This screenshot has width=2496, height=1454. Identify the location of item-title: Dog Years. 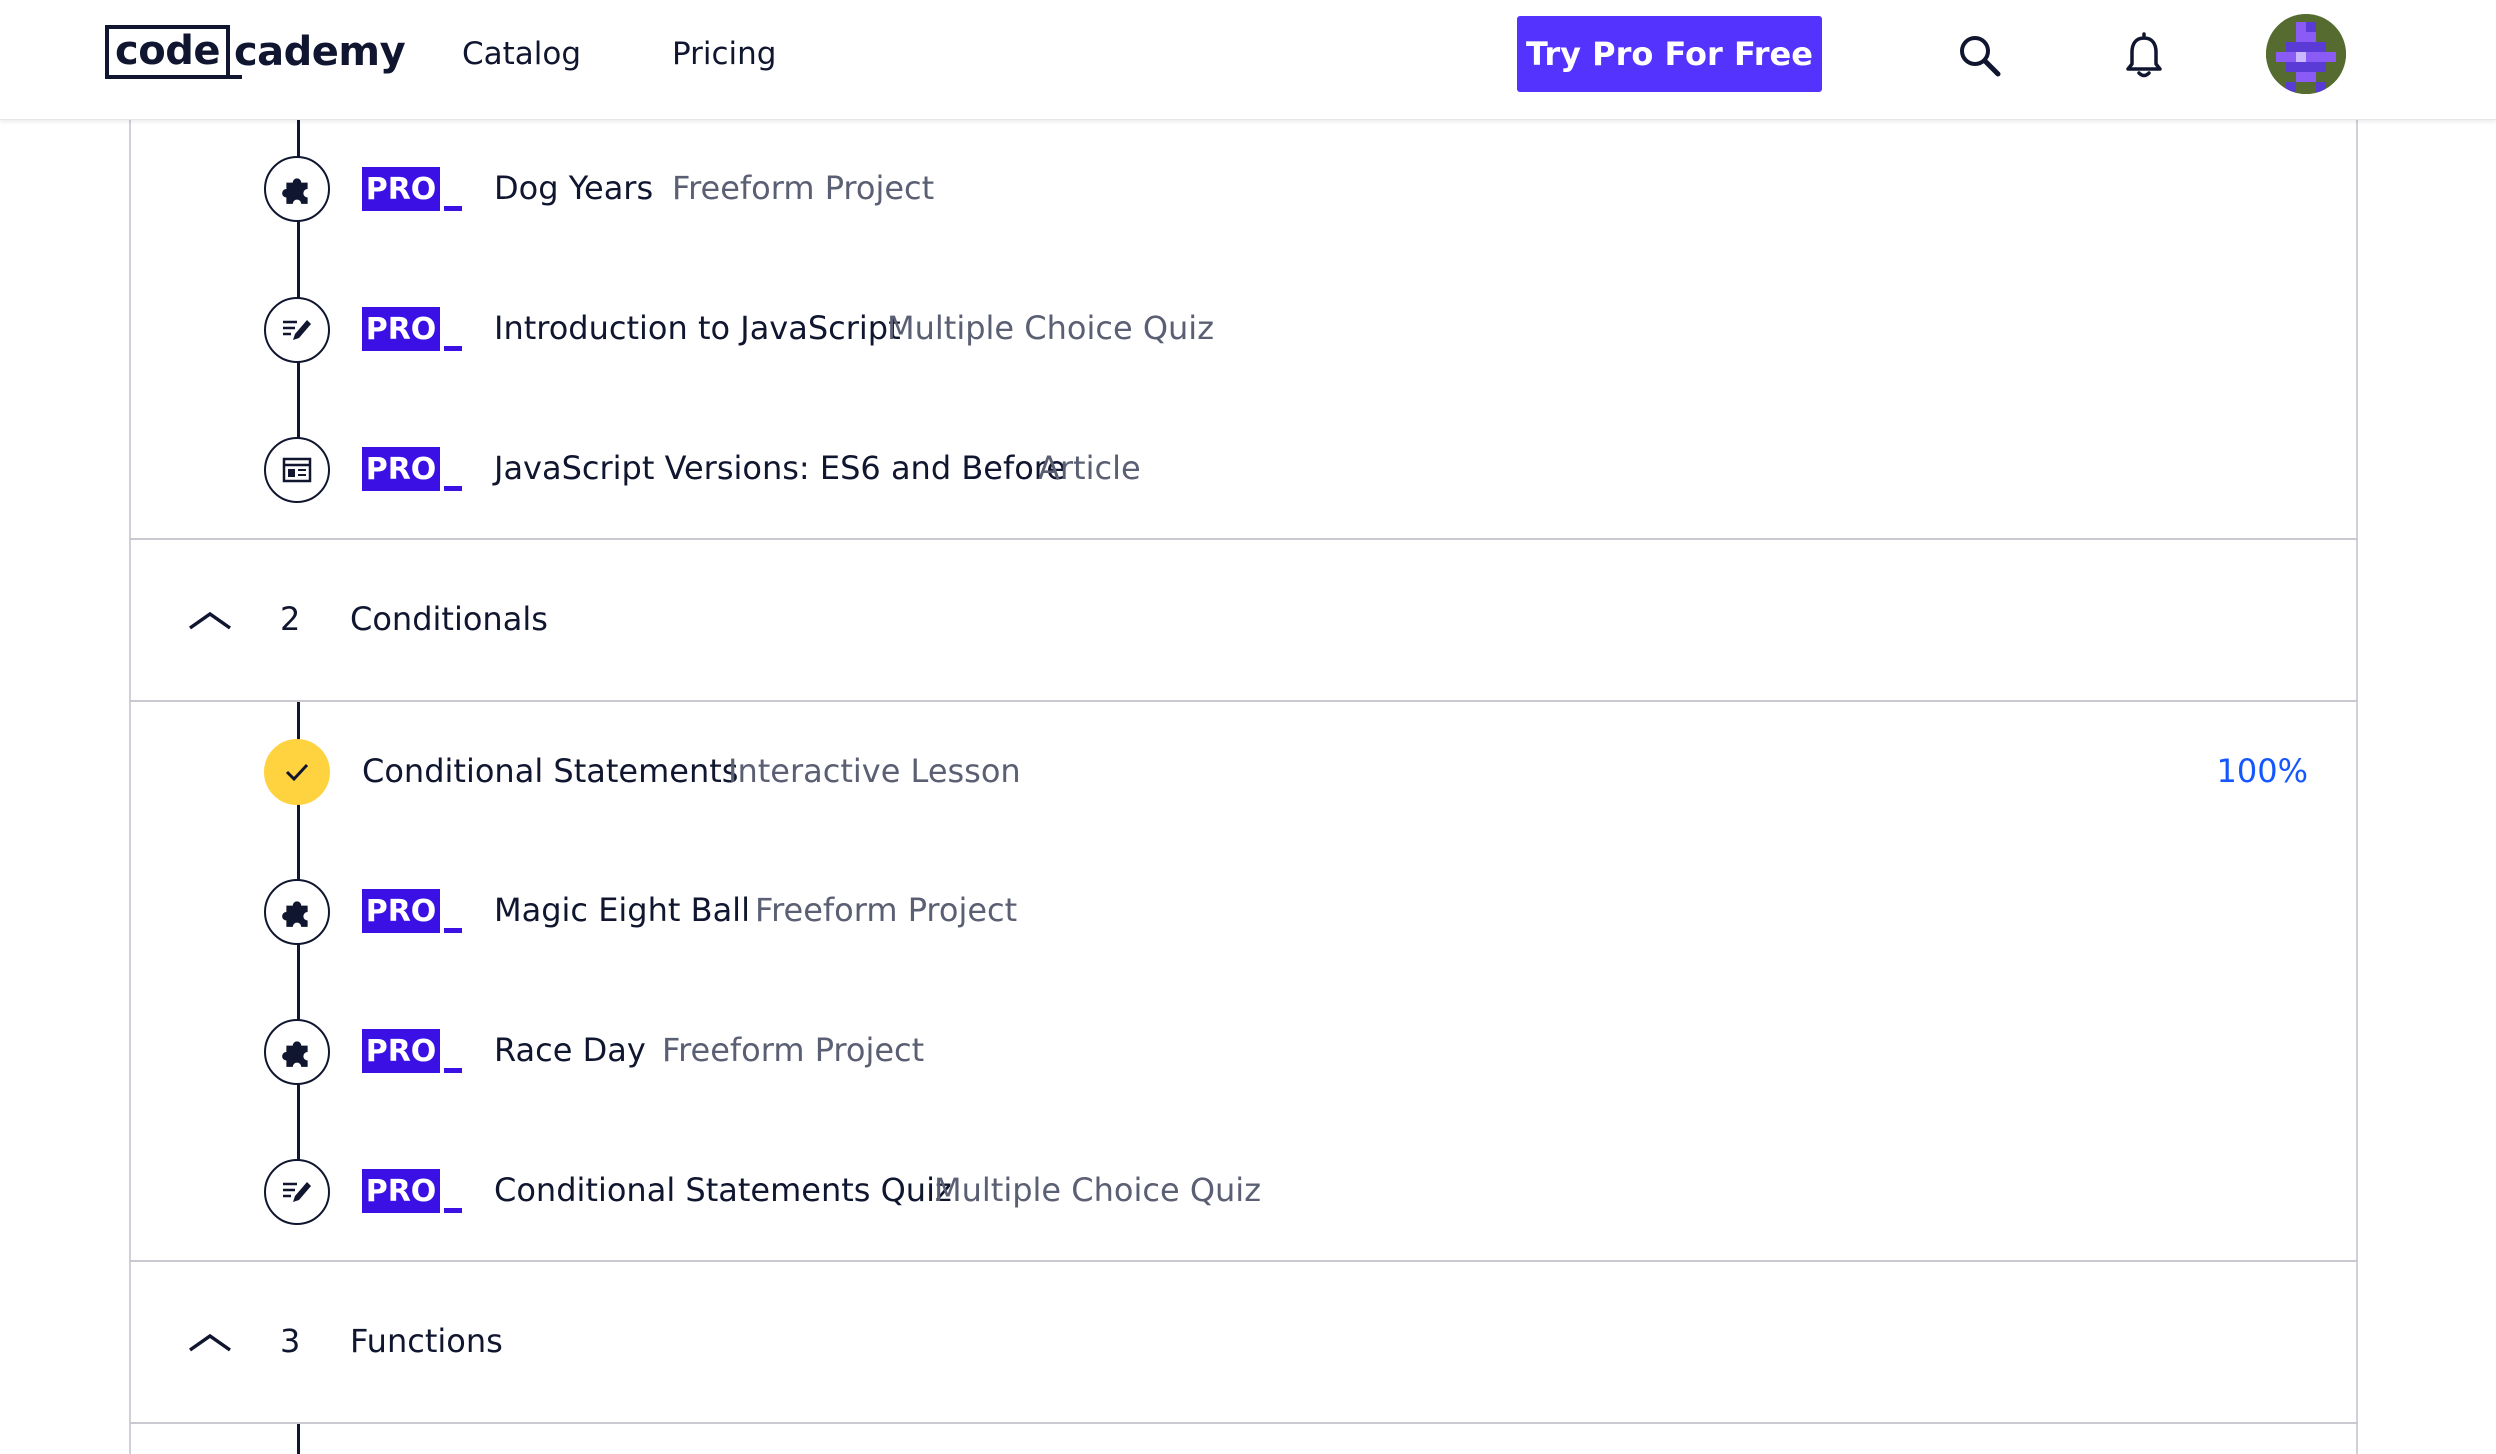
(573, 188).